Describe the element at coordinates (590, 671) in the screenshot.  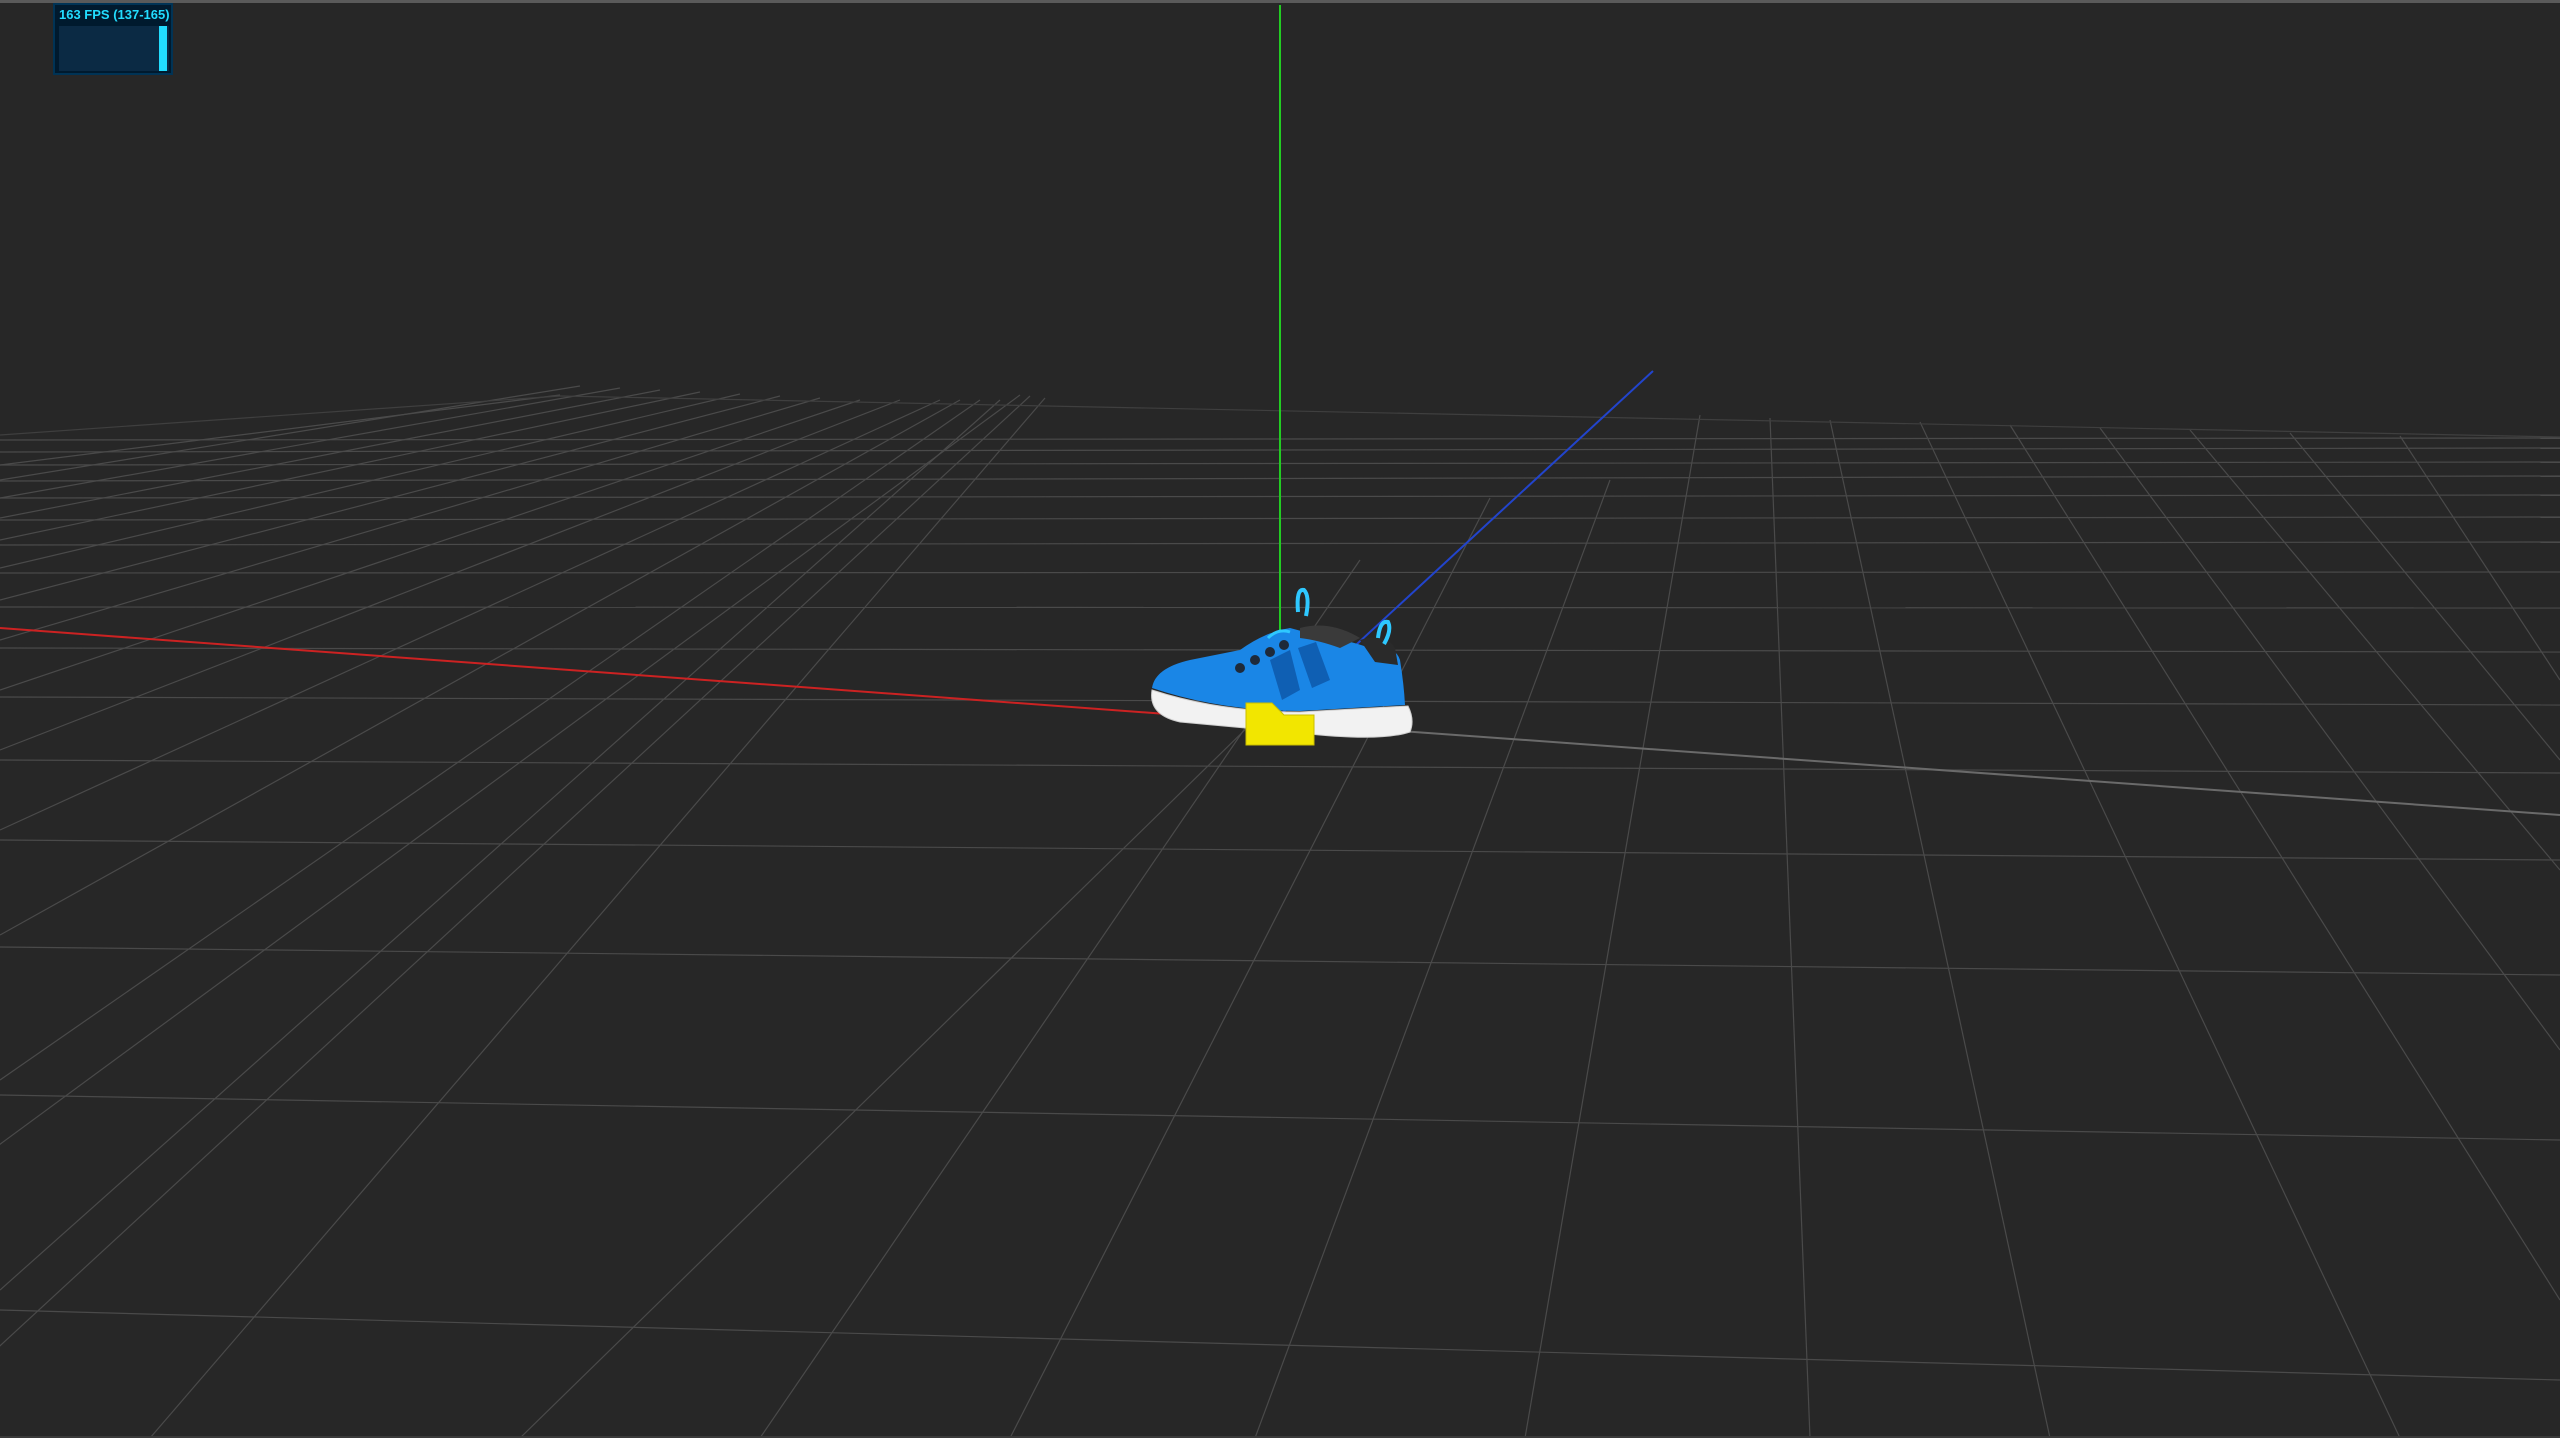
I see `x-axis-line` at that location.